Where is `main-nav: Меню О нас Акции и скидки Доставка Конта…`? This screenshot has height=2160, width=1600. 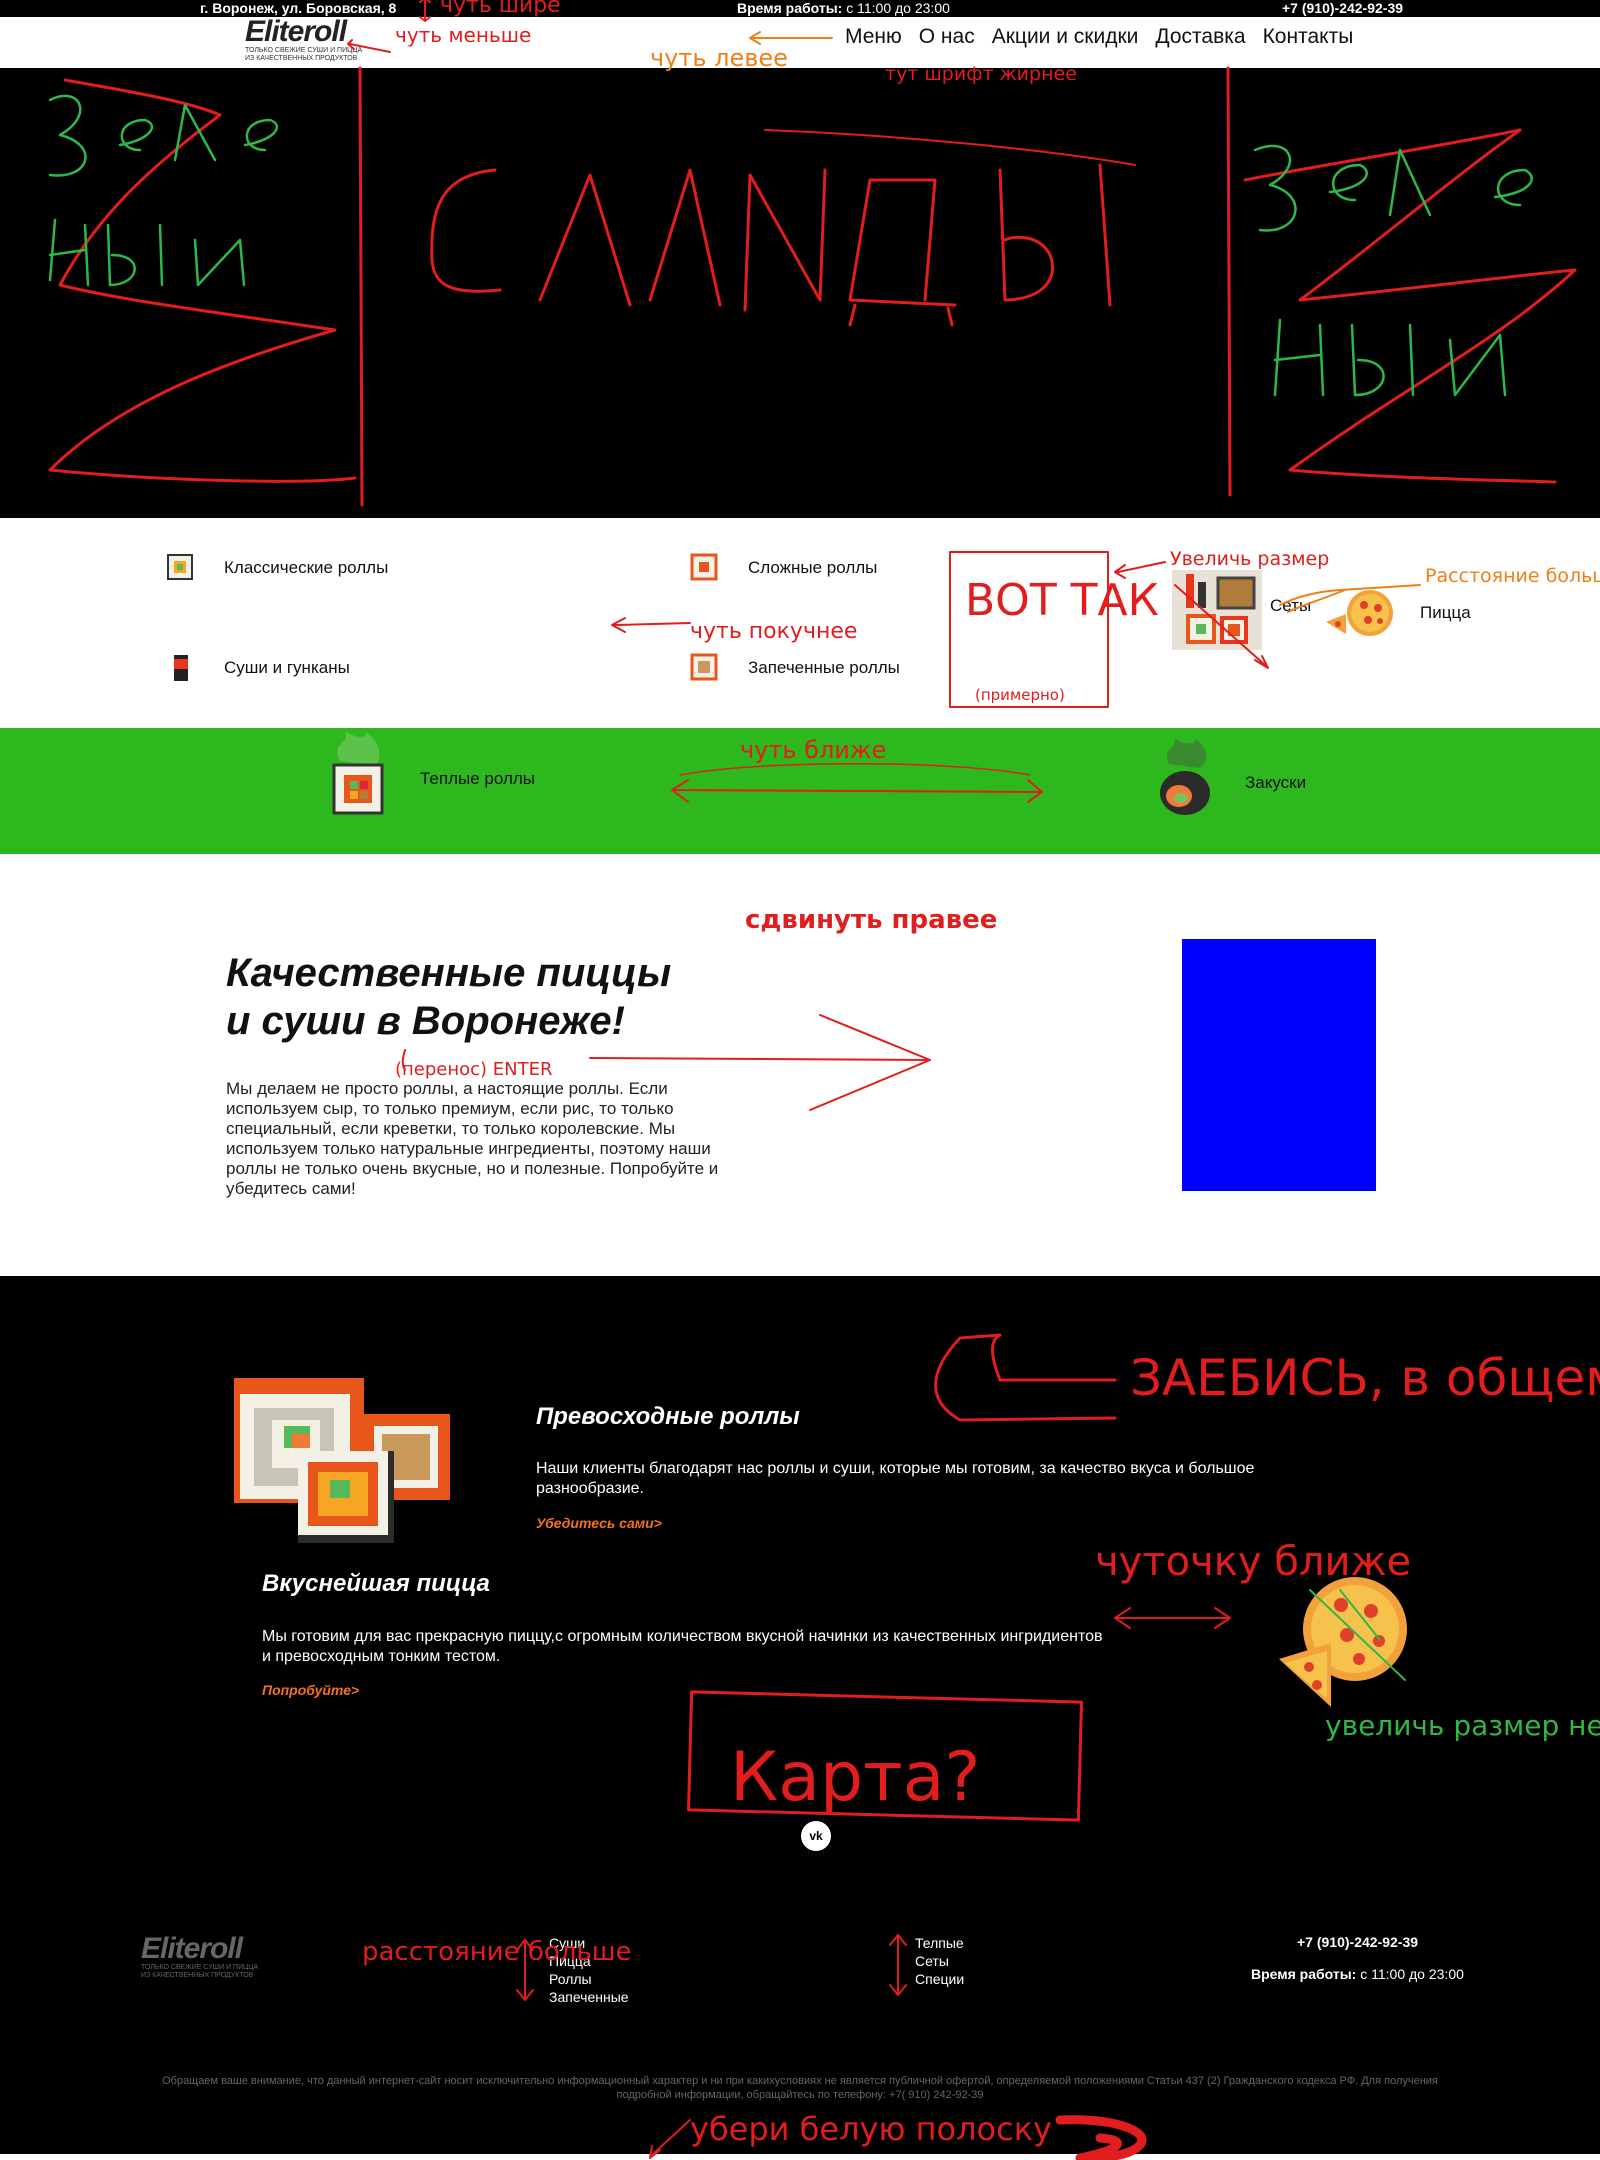 main-nav: Меню О нас Акции и скидки Доставка Конта… is located at coordinates (1099, 37).